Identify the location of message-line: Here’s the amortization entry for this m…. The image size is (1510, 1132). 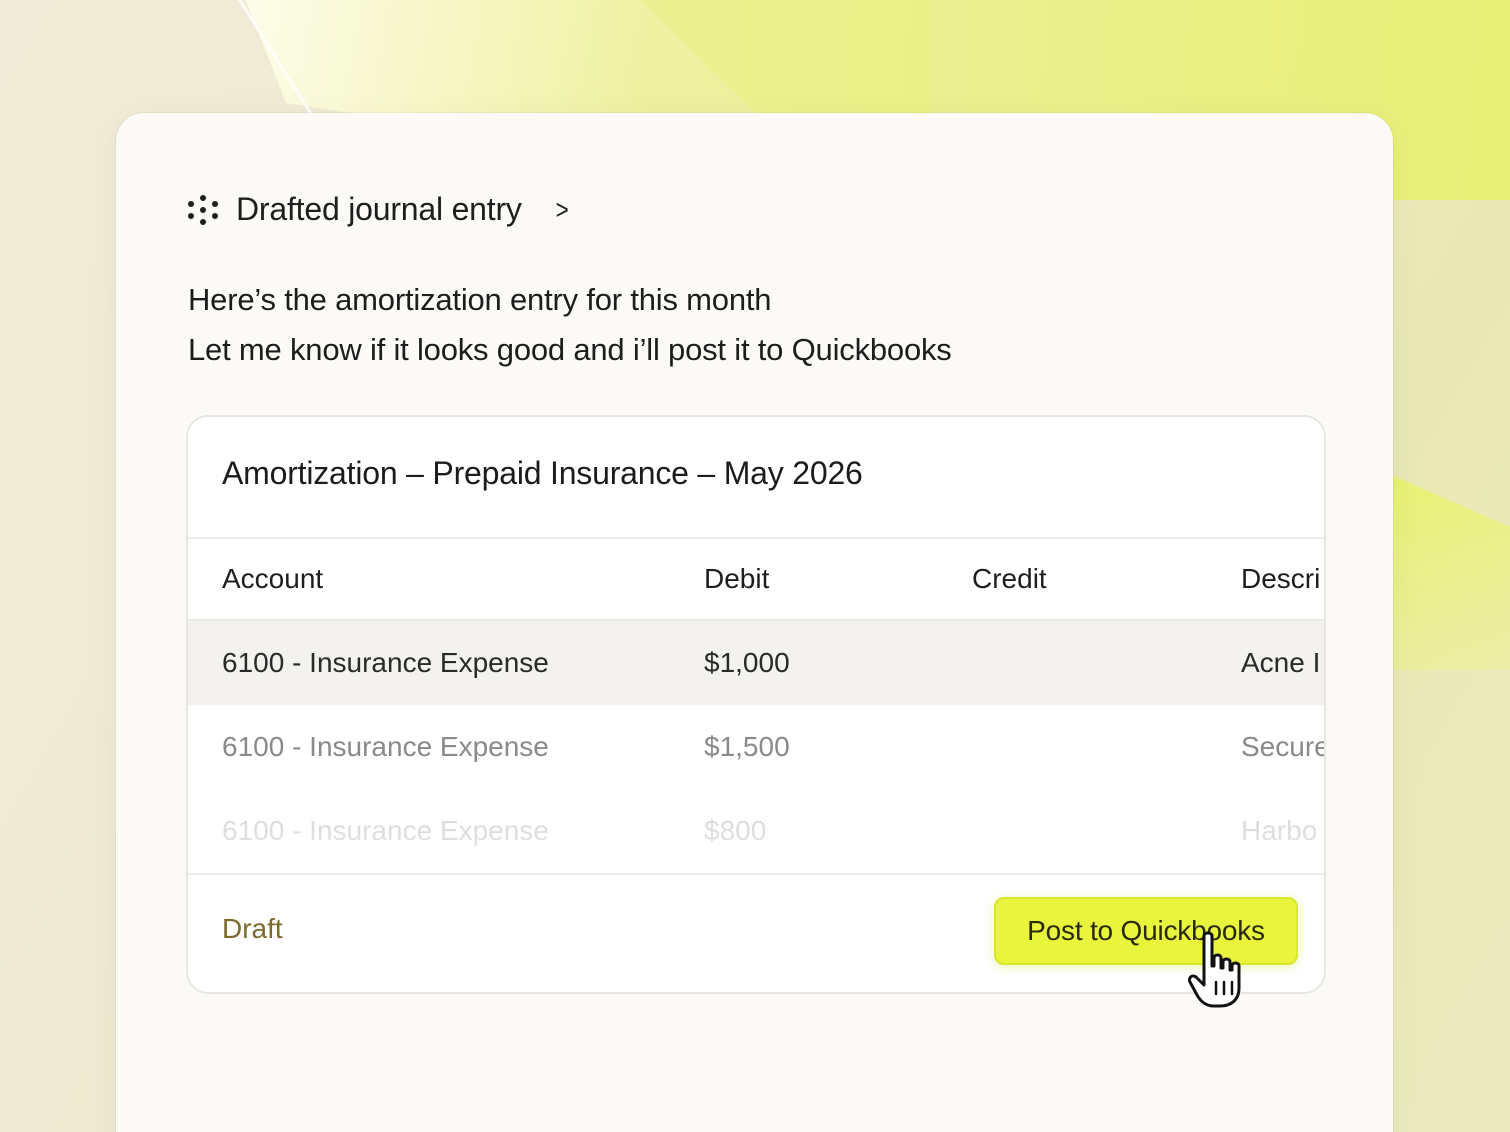
(480, 299).